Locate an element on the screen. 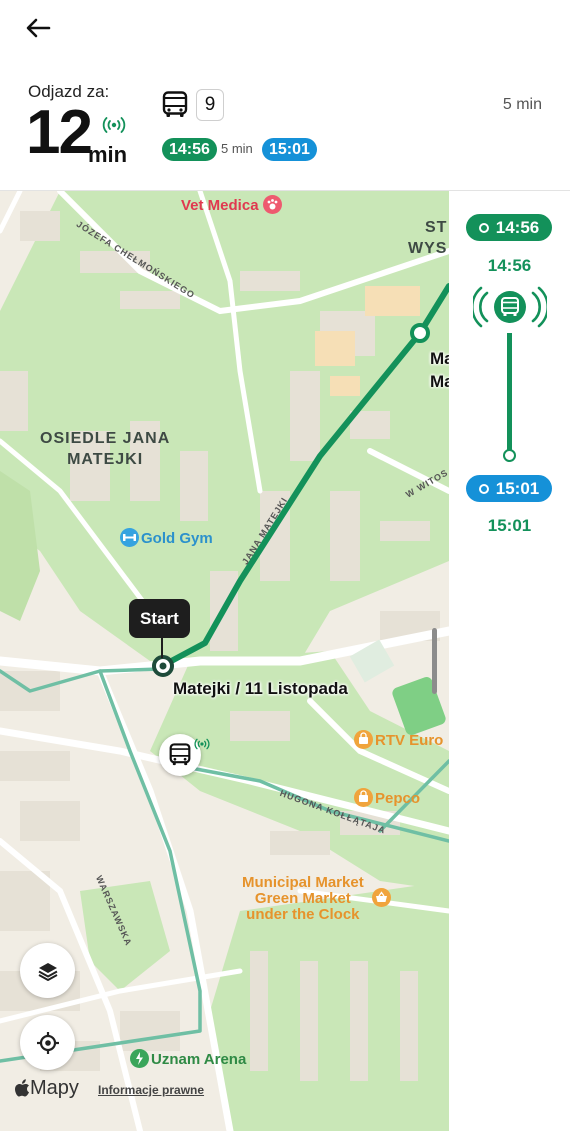 The image size is (570, 1131). back-arrow-icon is located at coordinates (38, 28).